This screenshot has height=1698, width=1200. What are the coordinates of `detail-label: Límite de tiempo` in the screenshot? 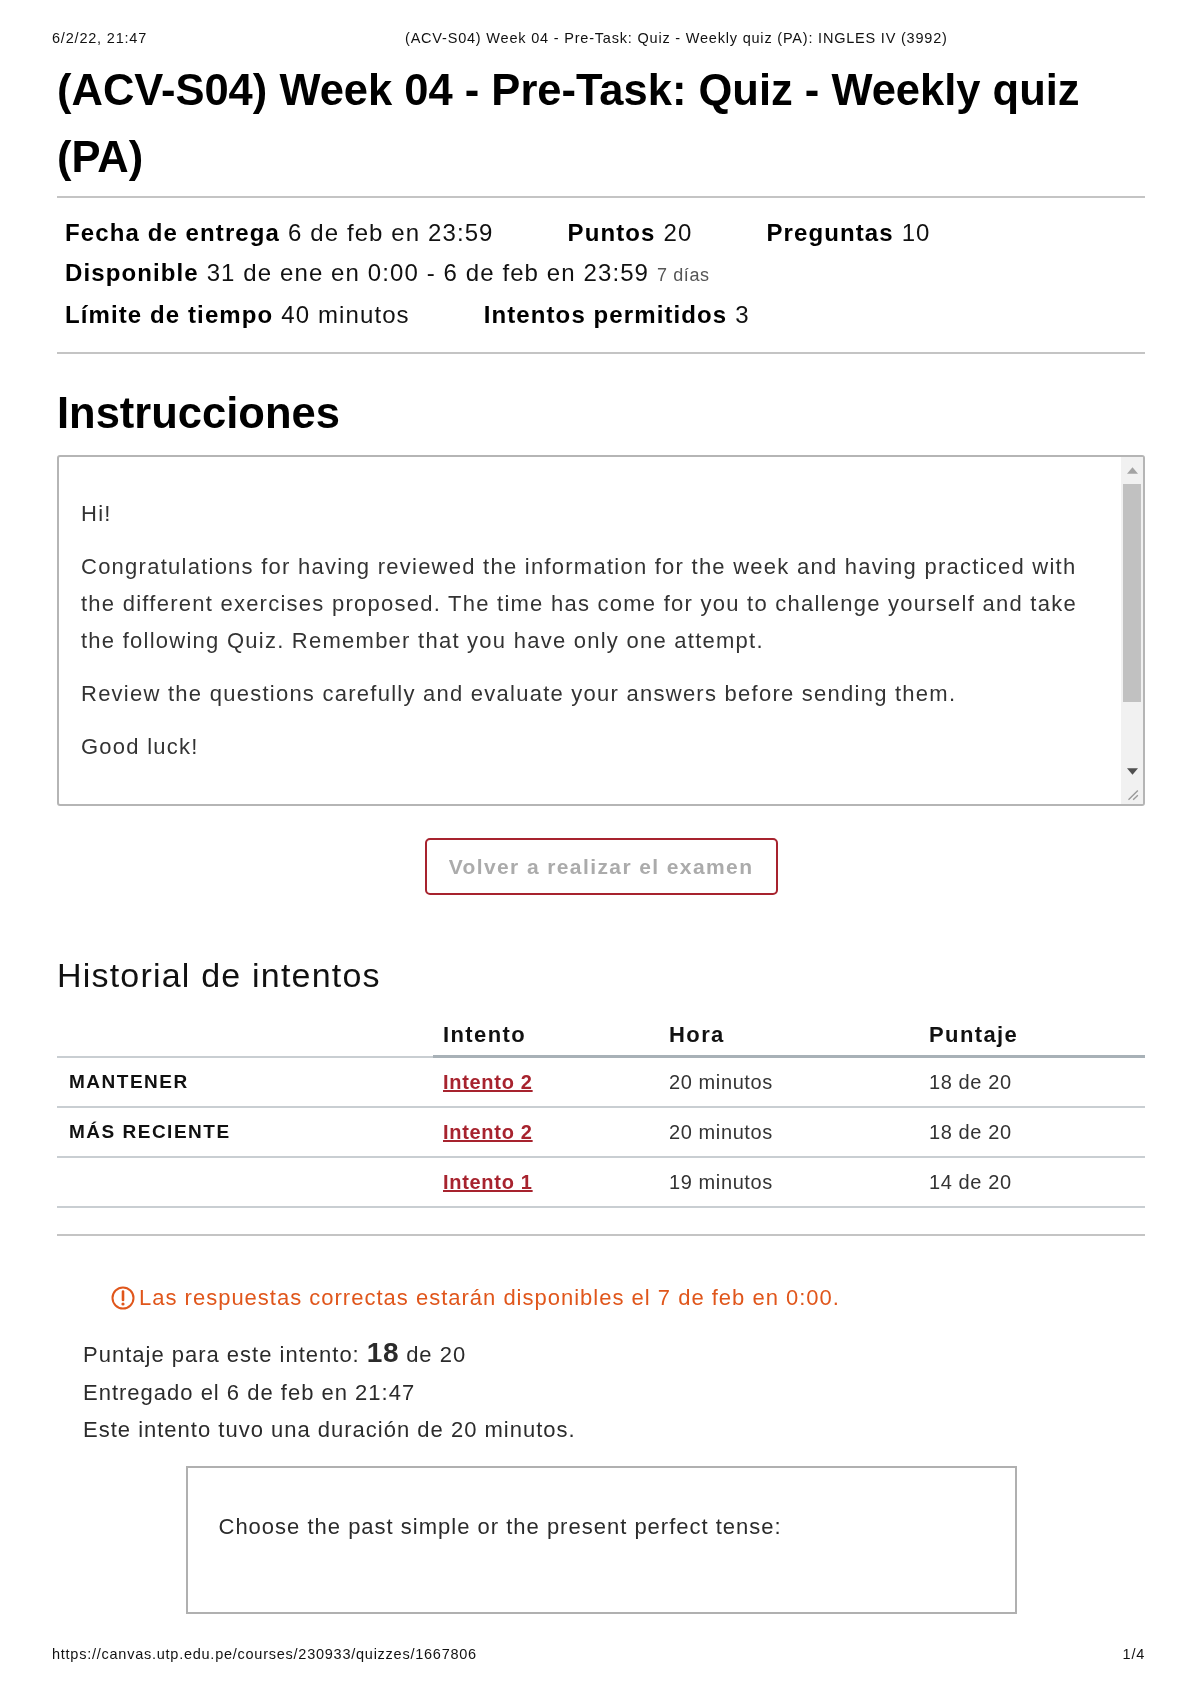 It's located at (169, 315).